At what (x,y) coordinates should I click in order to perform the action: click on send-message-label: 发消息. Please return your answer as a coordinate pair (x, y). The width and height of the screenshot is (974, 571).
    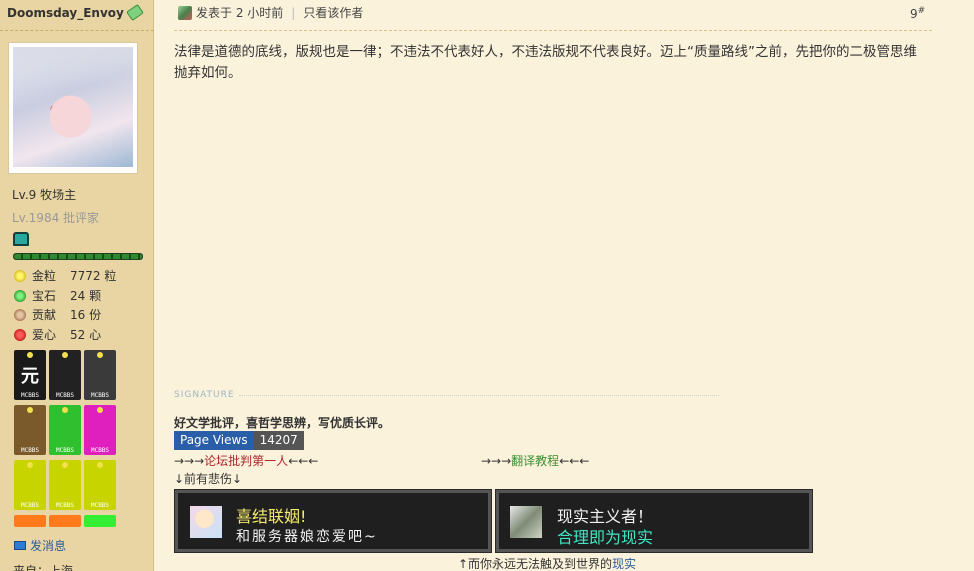
    Looking at the image, I should click on (48, 546).